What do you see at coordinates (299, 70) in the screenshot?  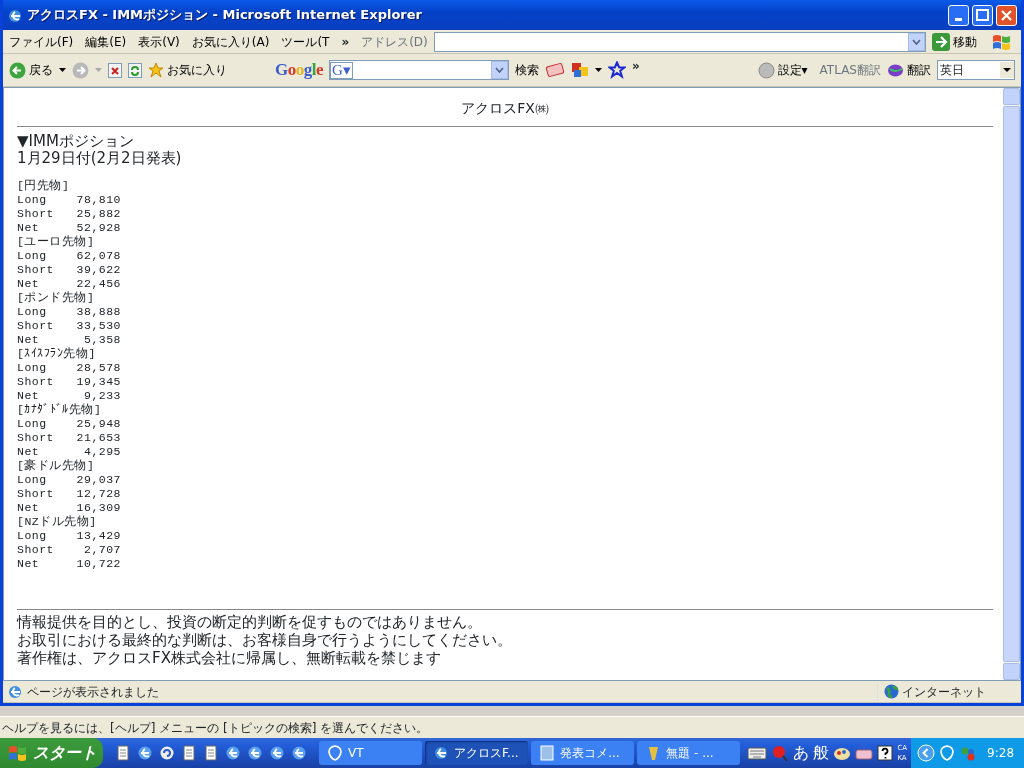 I see `google-logo: Google` at bounding box center [299, 70].